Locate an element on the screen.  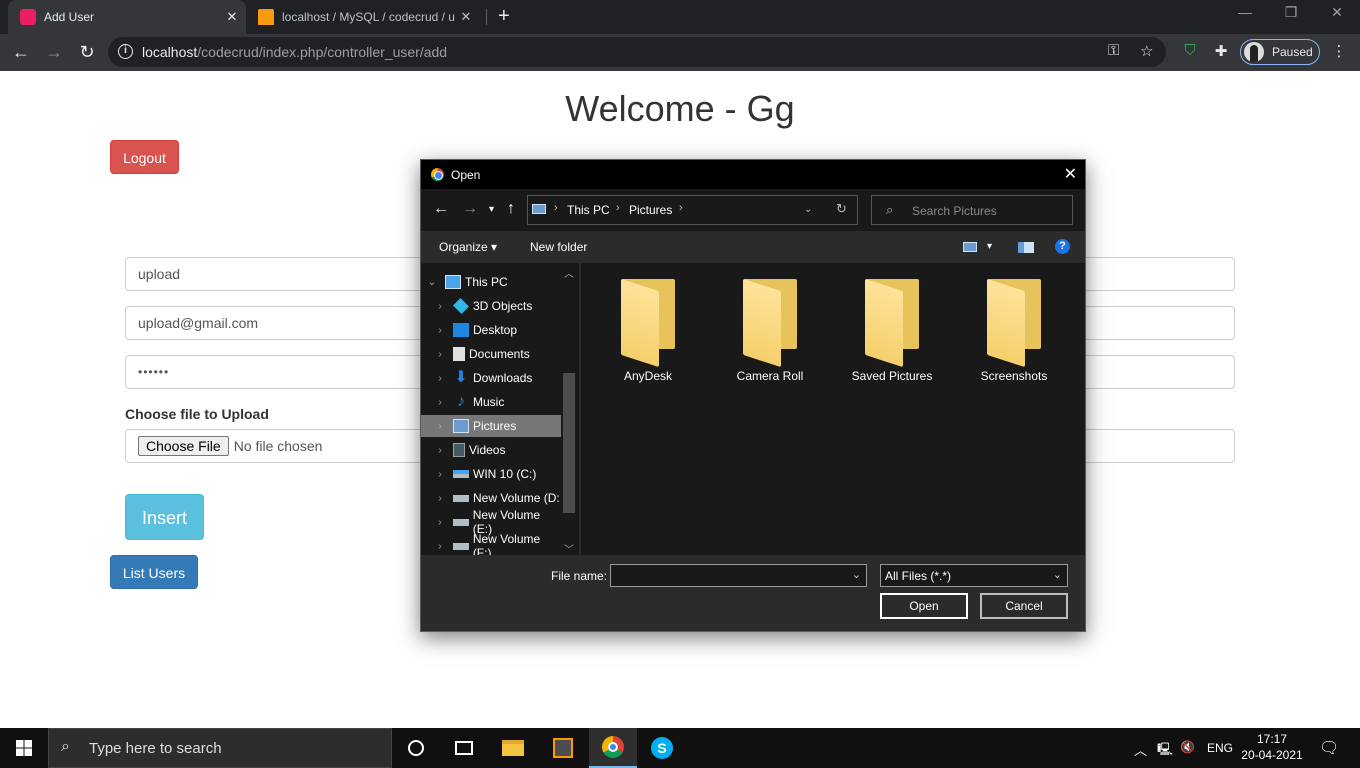
folder-item: Saved Pictures is located at coordinates (892, 330).